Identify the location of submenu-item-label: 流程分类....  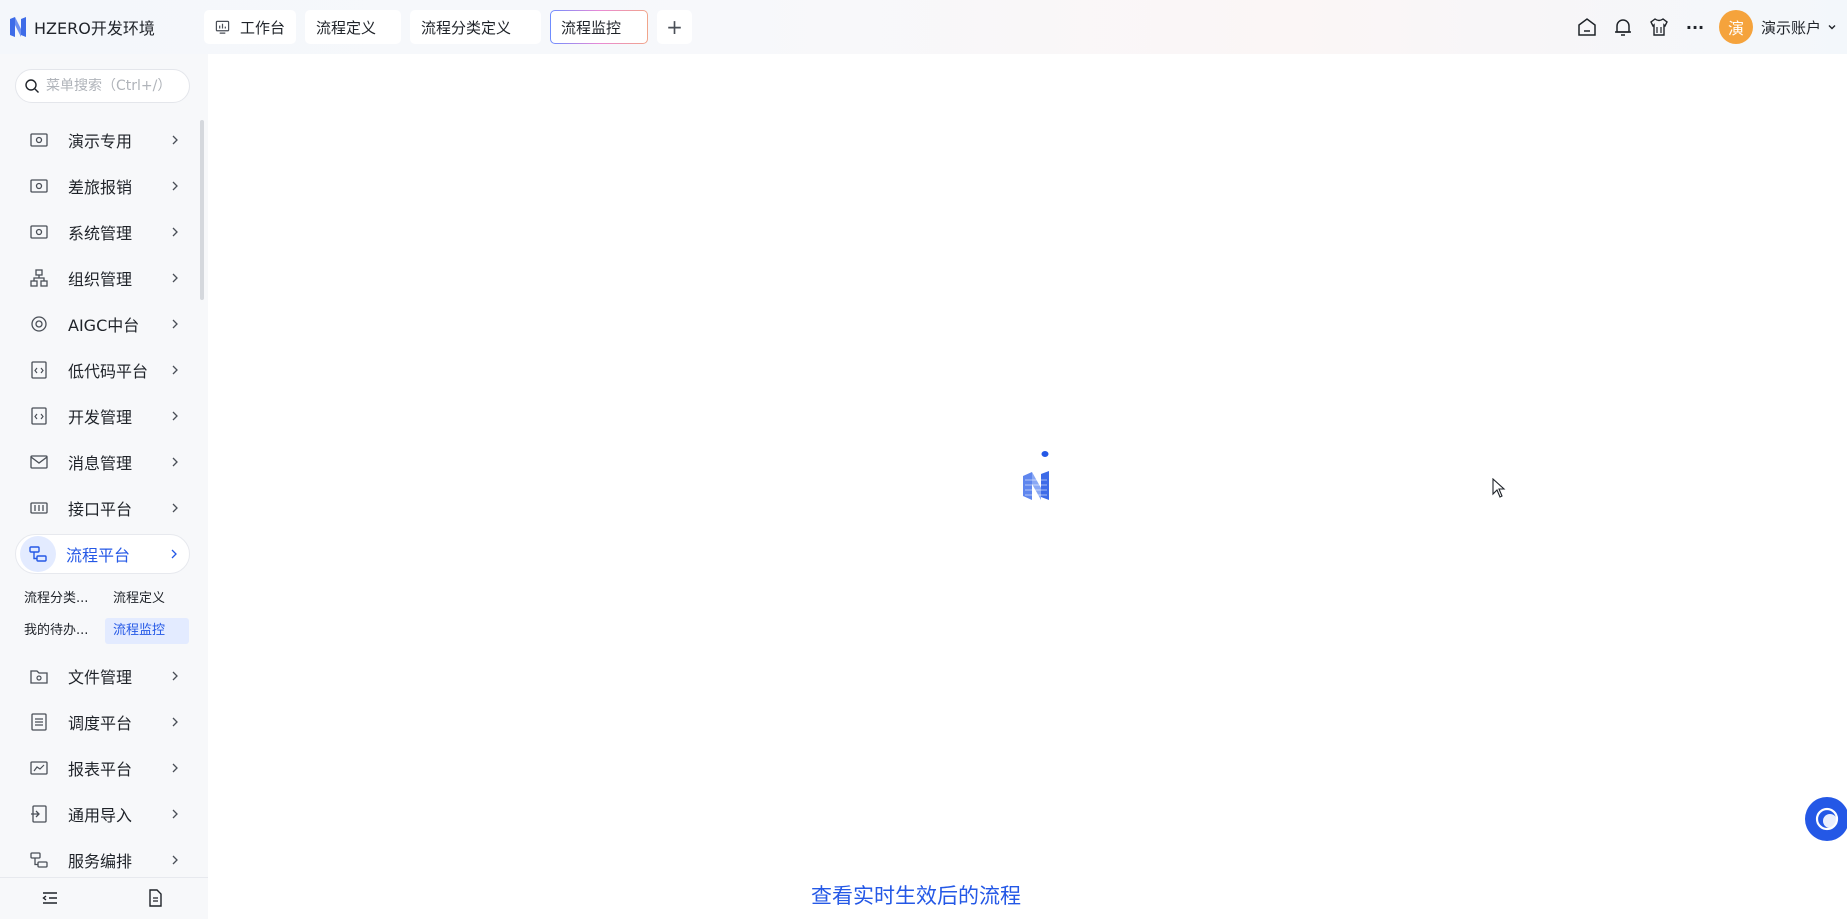
(56, 598).